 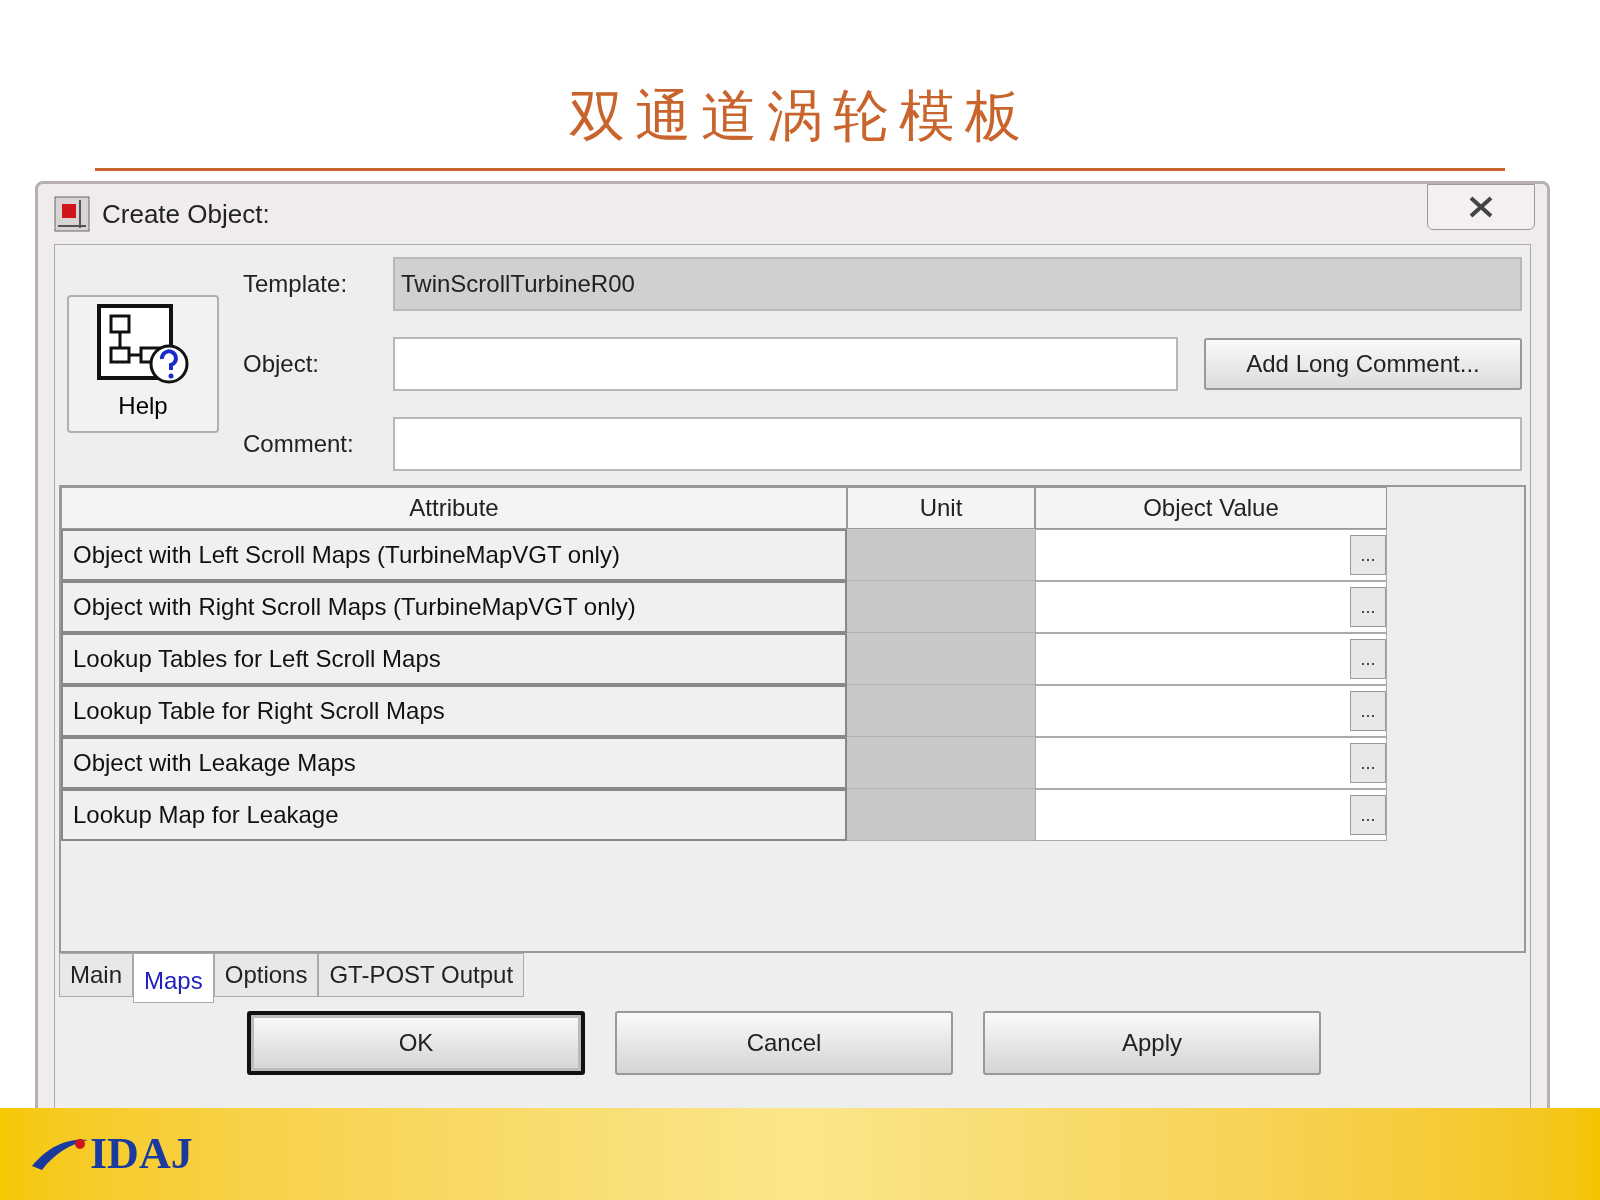 What do you see at coordinates (173, 978) in the screenshot?
I see `tab: Maps` at bounding box center [173, 978].